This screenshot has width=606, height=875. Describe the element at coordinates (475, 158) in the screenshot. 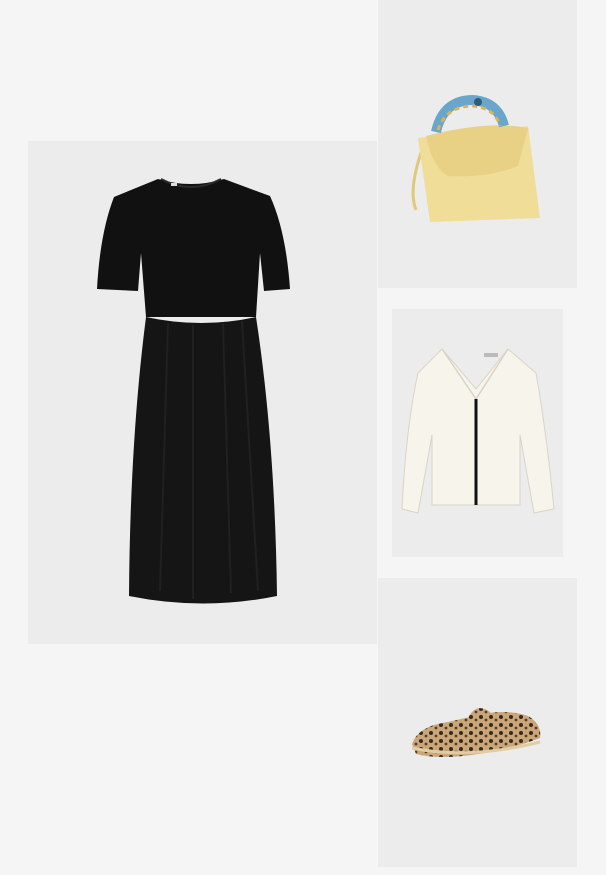

I see `yellow-handbag-icon` at that location.